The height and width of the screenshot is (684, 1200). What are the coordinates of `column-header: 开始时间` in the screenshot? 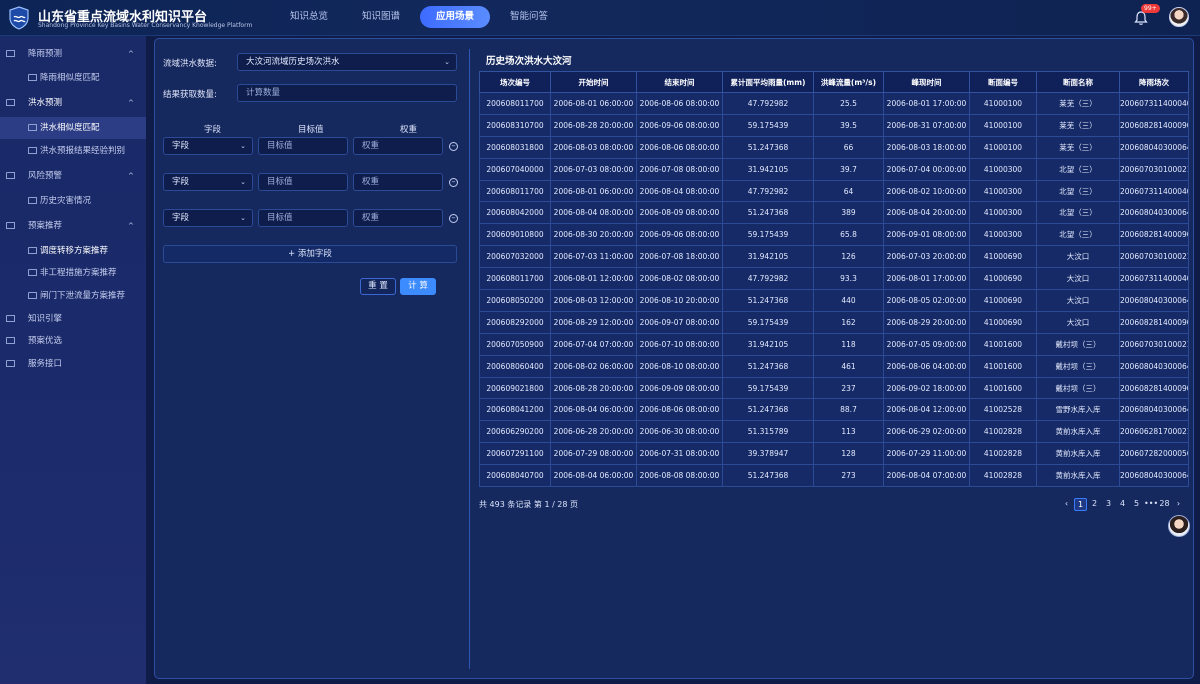 It's located at (593, 82).